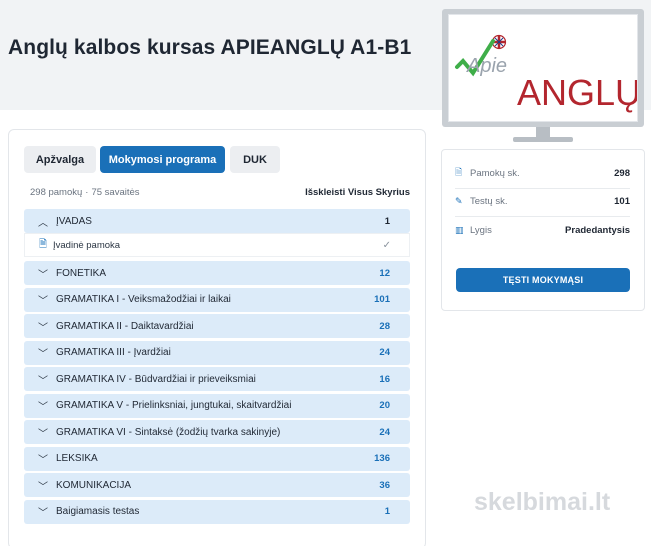 The width and height of the screenshot is (651, 546). Describe the element at coordinates (382, 458) in the screenshot. I see `section-count: 136` at that location.